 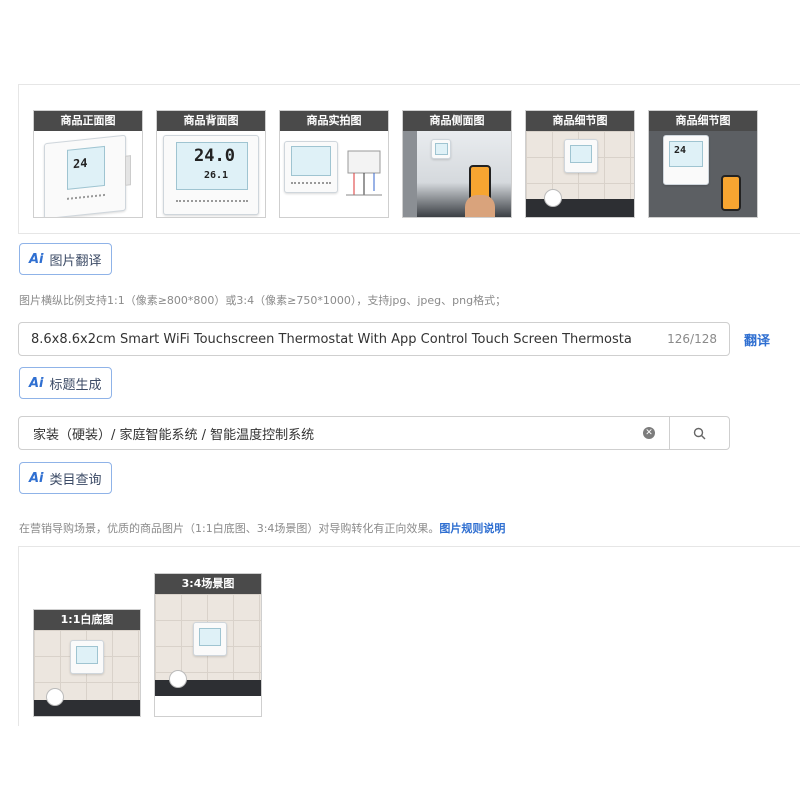 I want to click on image-rules-link: 图片规则说明, so click(x=472, y=528).